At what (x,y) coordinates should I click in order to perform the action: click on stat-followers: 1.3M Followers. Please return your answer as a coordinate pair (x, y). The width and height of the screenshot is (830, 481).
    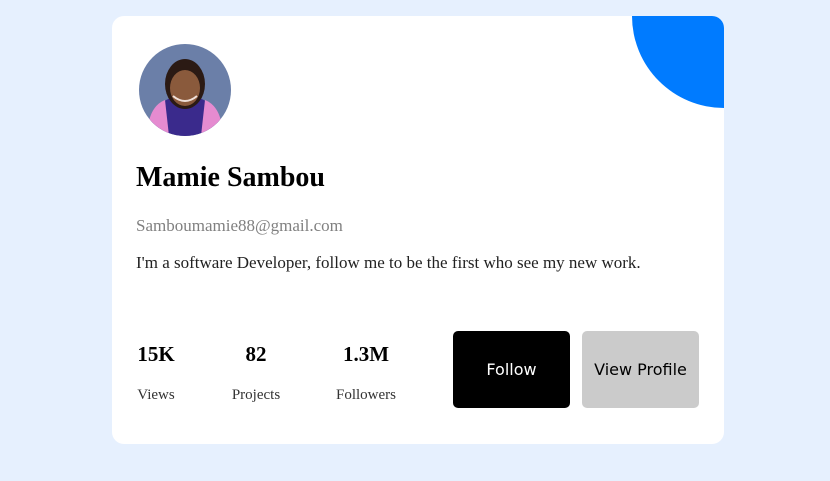
    Looking at the image, I should click on (366, 372).